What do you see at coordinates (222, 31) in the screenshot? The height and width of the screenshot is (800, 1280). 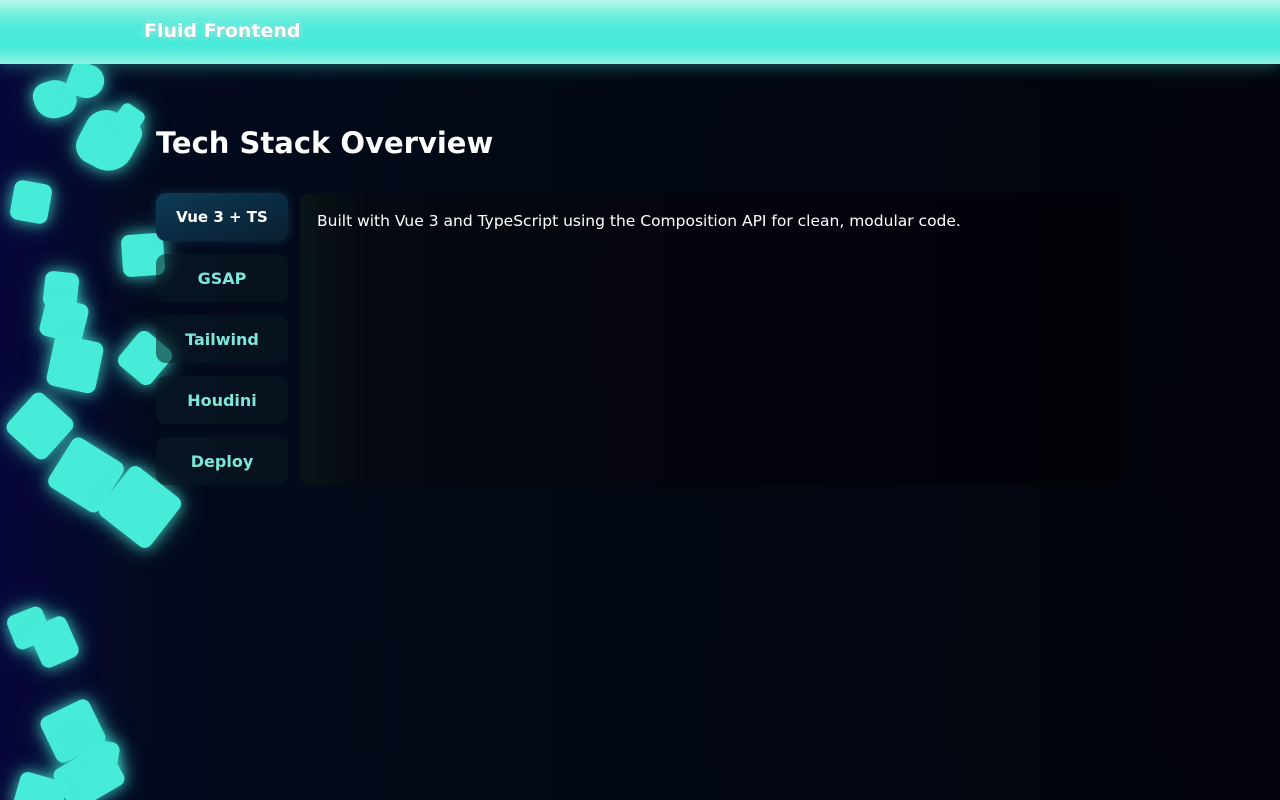 I see `brand-title: Fluid Frontend` at bounding box center [222, 31].